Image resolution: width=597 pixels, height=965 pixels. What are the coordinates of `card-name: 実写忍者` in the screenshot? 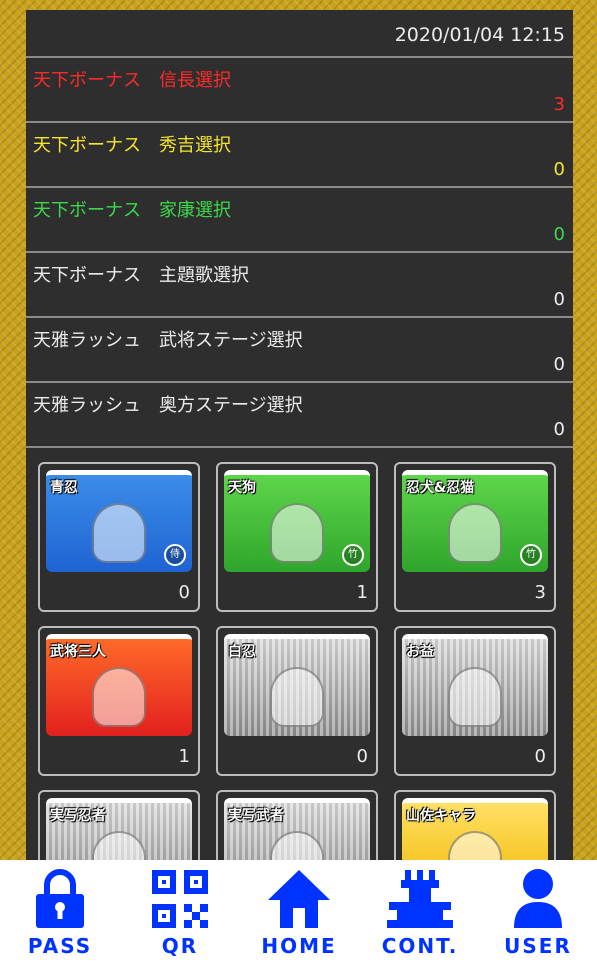 It's located at (78, 816).